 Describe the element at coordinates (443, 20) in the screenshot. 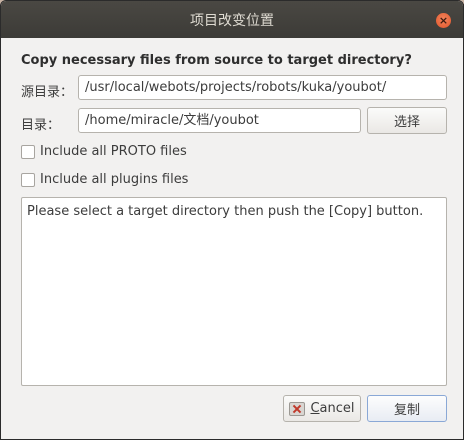

I see `close-icon: ×` at that location.